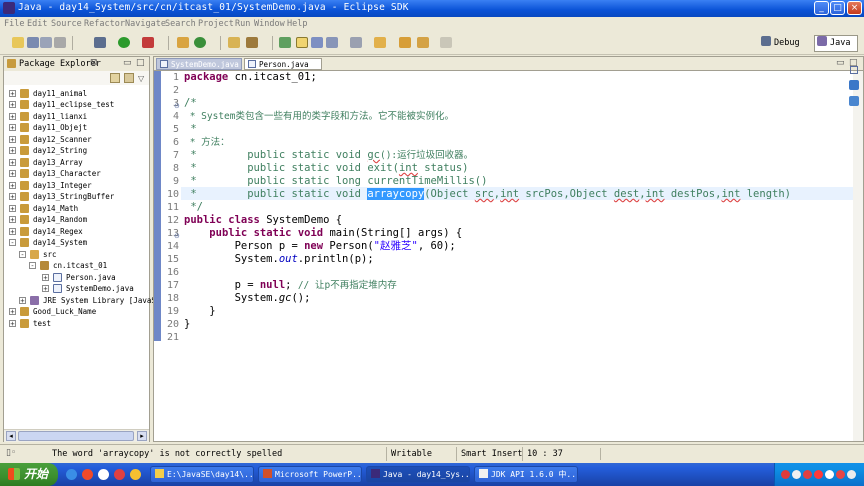 The height and width of the screenshot is (486, 864). I want to click on save-all-icon, so click(46, 42).